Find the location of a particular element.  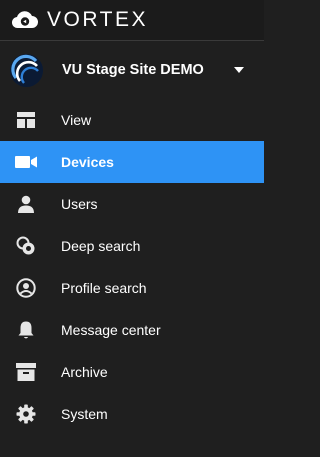

user-icon is located at coordinates (26, 204).